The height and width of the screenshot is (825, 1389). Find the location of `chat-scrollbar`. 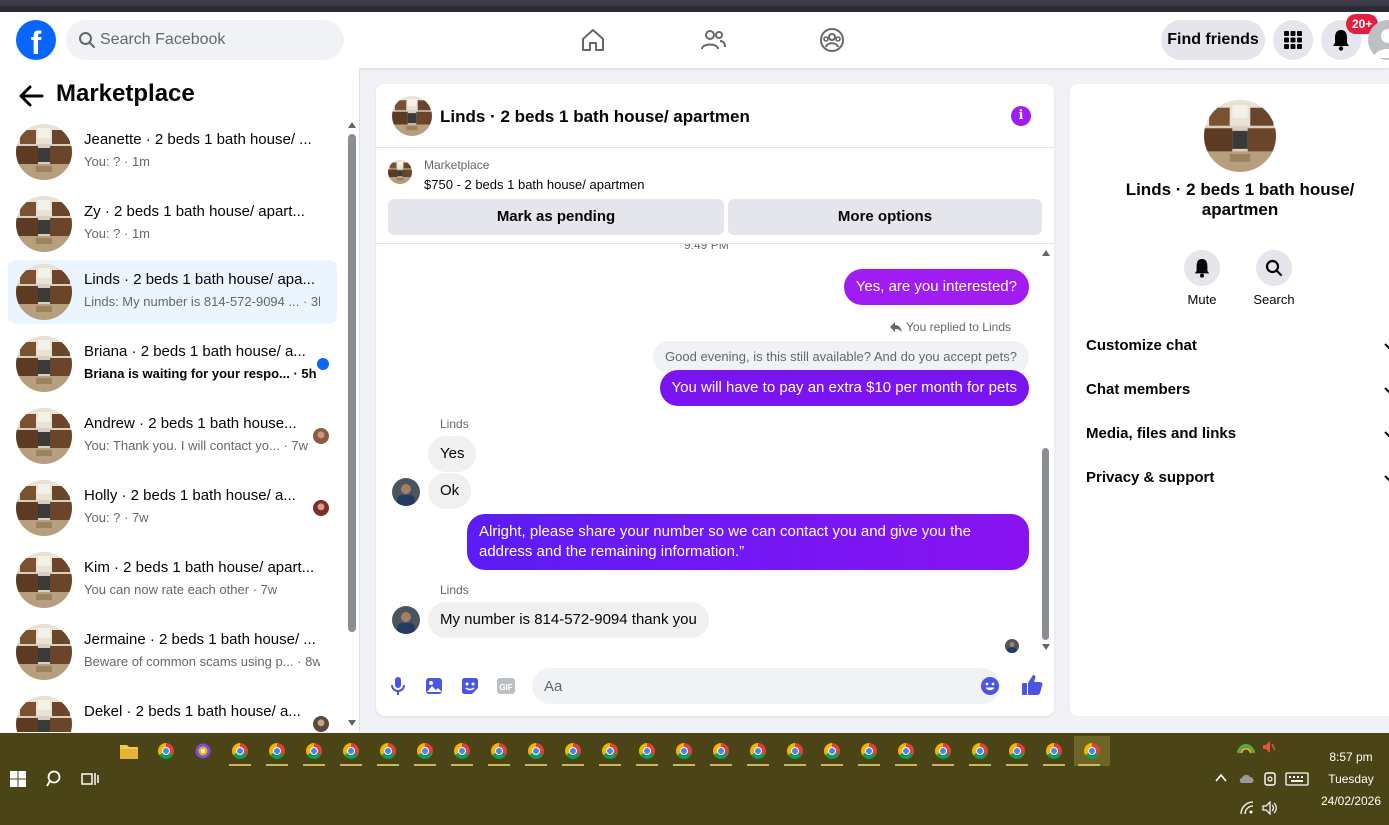

chat-scrollbar is located at coordinates (1046, 449).